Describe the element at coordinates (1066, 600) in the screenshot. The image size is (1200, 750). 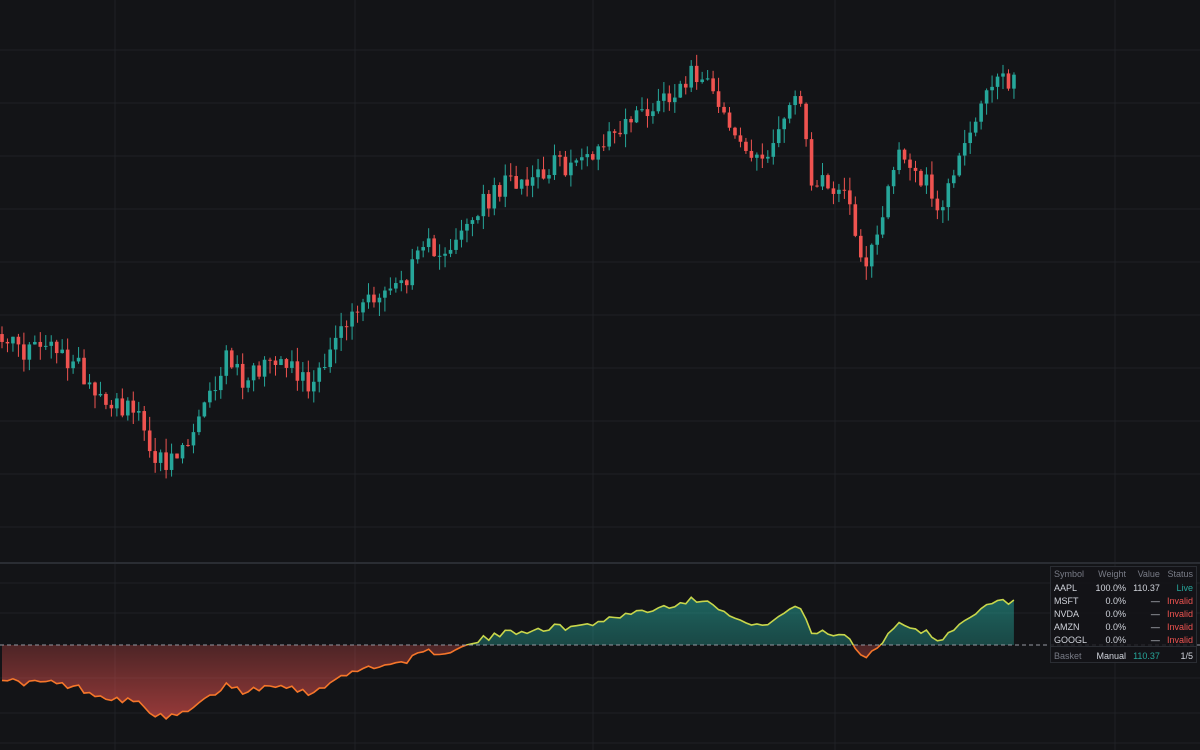
I see `row-symbol: MSFT` at that location.